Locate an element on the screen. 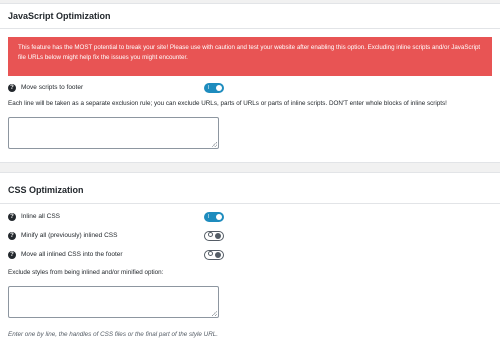  minify-css-toggle is located at coordinates (214, 236).